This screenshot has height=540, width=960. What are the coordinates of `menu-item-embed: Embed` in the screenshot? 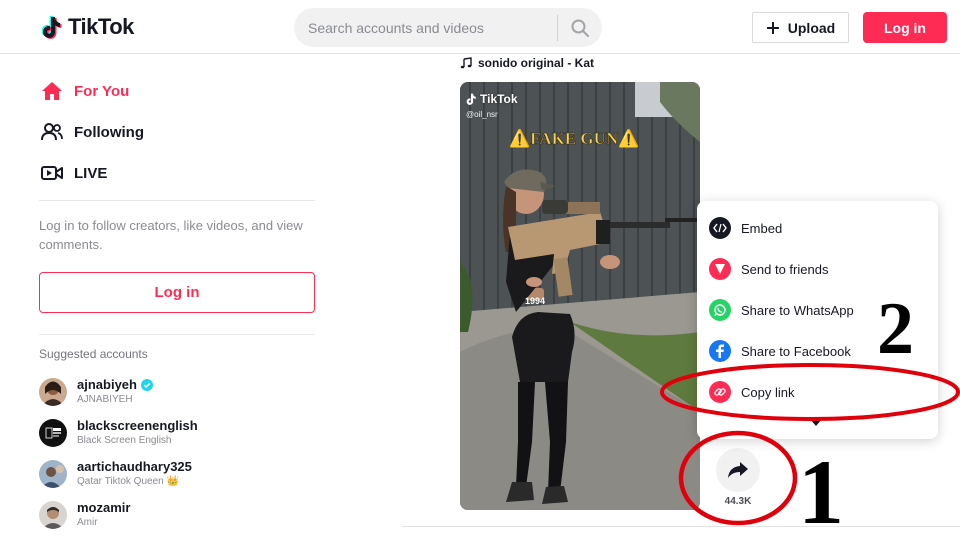 It's located at (745, 228).